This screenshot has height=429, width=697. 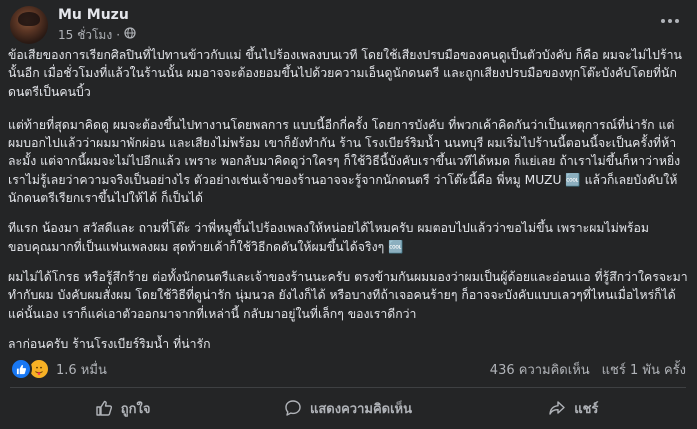 I want to click on post-header: Mu Muzu 15 ชั่วโมง ·, so click(x=73, y=25).